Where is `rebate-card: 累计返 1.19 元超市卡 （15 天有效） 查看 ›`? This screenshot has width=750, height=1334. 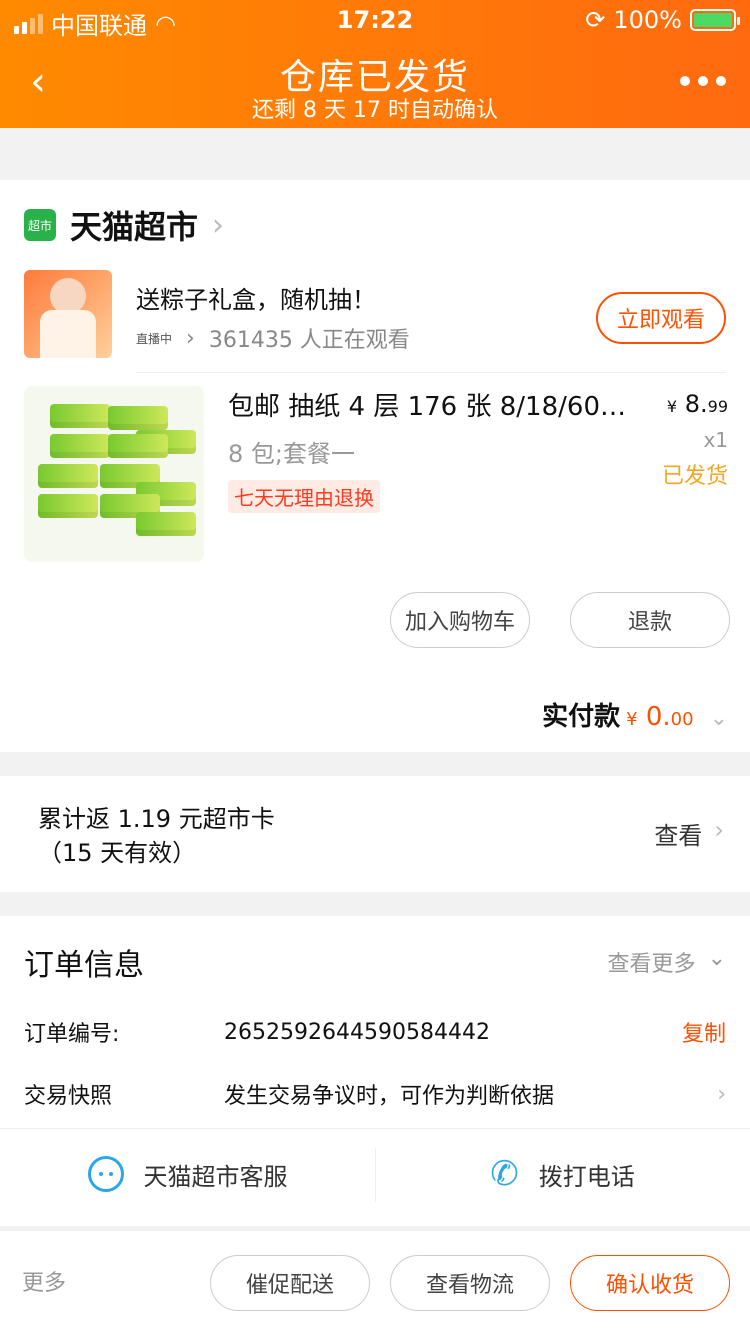 rebate-card: 累计返 1.19 元超市卡 （15 天有效） 查看 › is located at coordinates (375, 834).